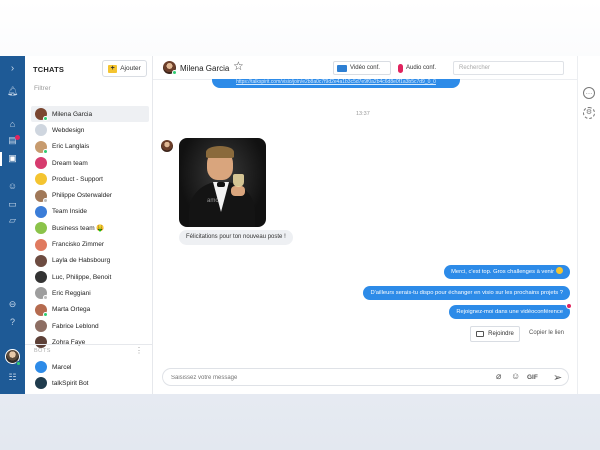 This screenshot has width=600, height=450. I want to click on gear-icon: ⚙, so click(589, 113).